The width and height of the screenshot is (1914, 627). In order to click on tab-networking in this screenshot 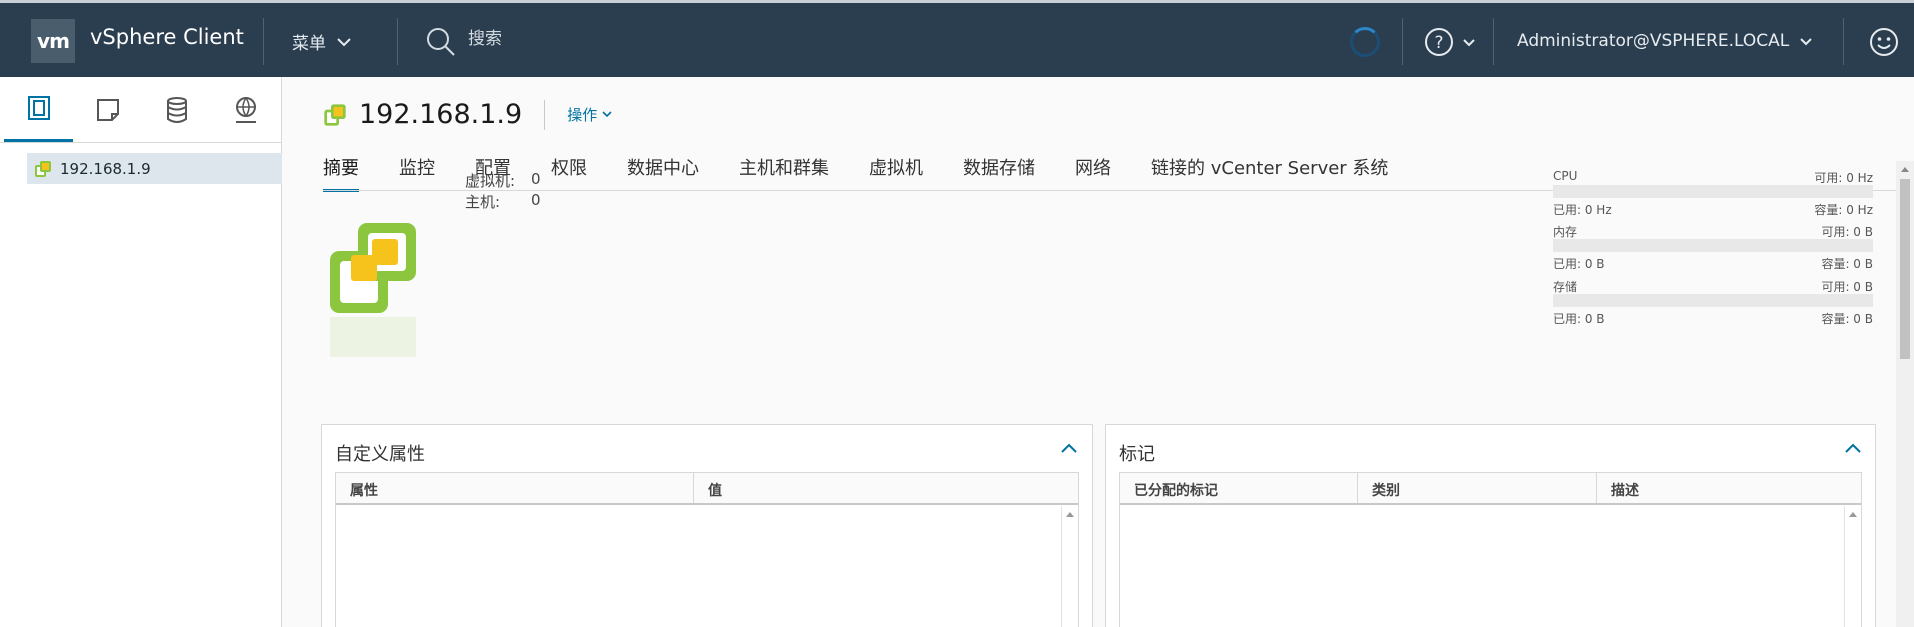, I will do `click(246, 109)`.